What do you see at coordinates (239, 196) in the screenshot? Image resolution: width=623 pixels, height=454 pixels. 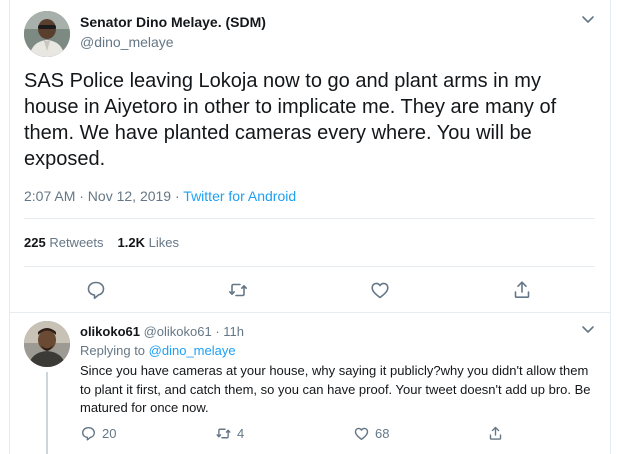 I see `tweet-source-link: Twitter for Android` at bounding box center [239, 196].